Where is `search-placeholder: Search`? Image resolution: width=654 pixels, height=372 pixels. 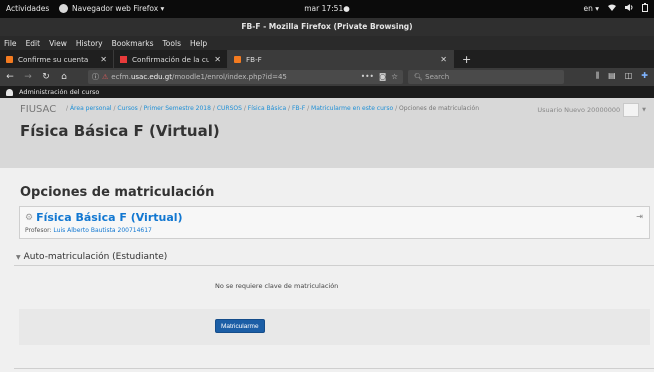 search-placeholder: Search is located at coordinates (437, 77).